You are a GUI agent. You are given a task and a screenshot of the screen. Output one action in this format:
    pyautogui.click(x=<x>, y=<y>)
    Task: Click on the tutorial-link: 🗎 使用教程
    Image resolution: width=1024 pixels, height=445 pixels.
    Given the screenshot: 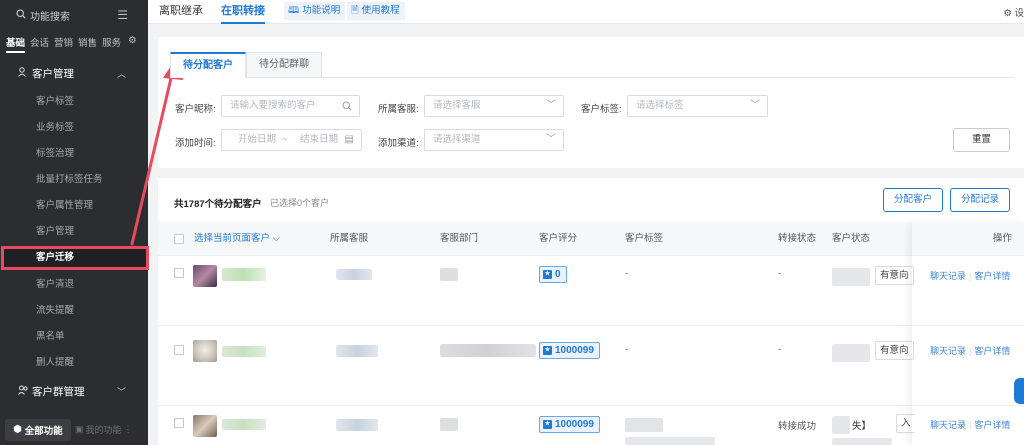 What is the action you would take?
    pyautogui.click(x=376, y=11)
    